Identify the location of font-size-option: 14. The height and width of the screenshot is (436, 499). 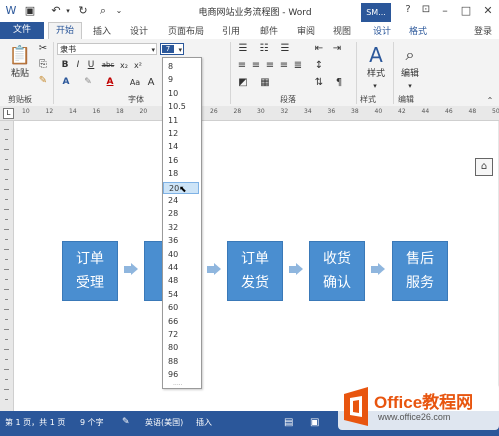
(181, 147).